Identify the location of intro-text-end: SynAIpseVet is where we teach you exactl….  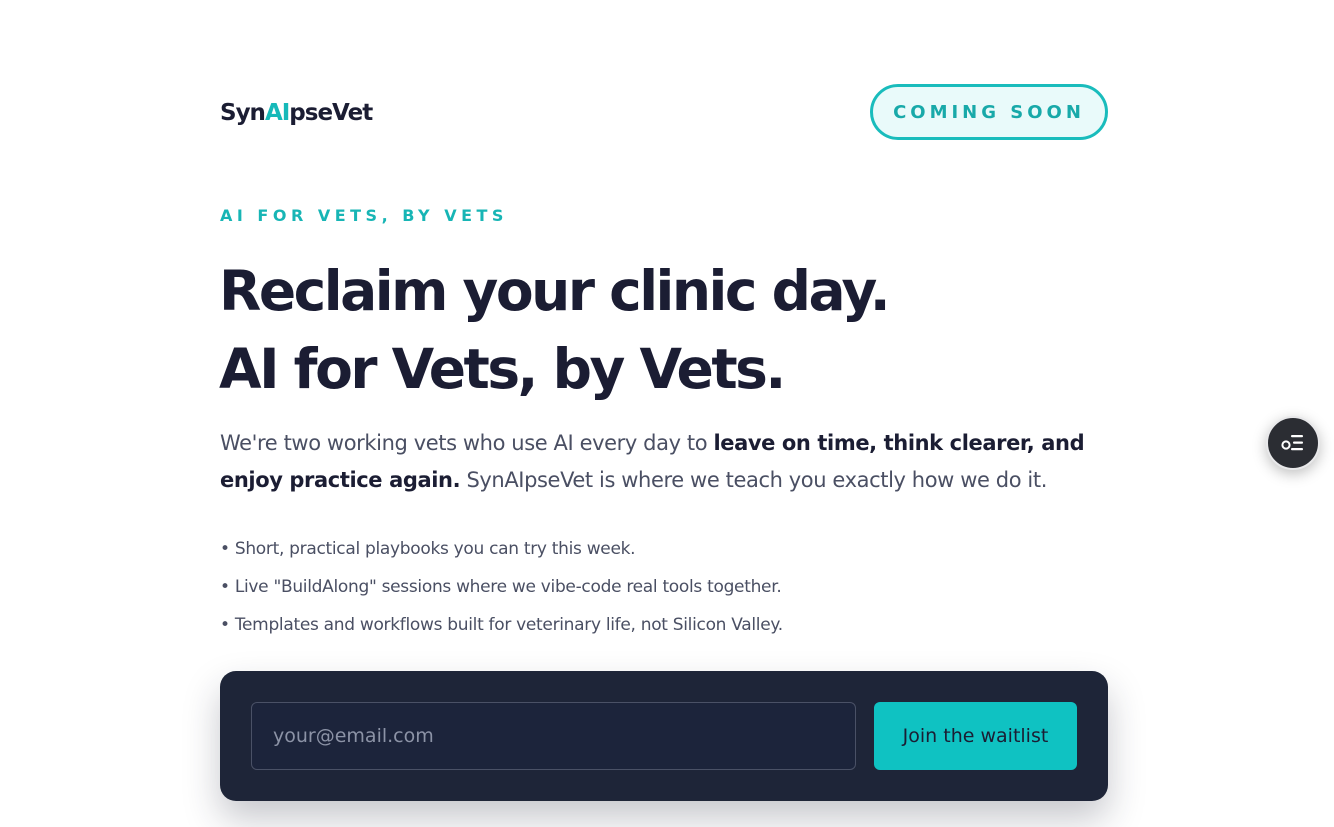
(753, 480).